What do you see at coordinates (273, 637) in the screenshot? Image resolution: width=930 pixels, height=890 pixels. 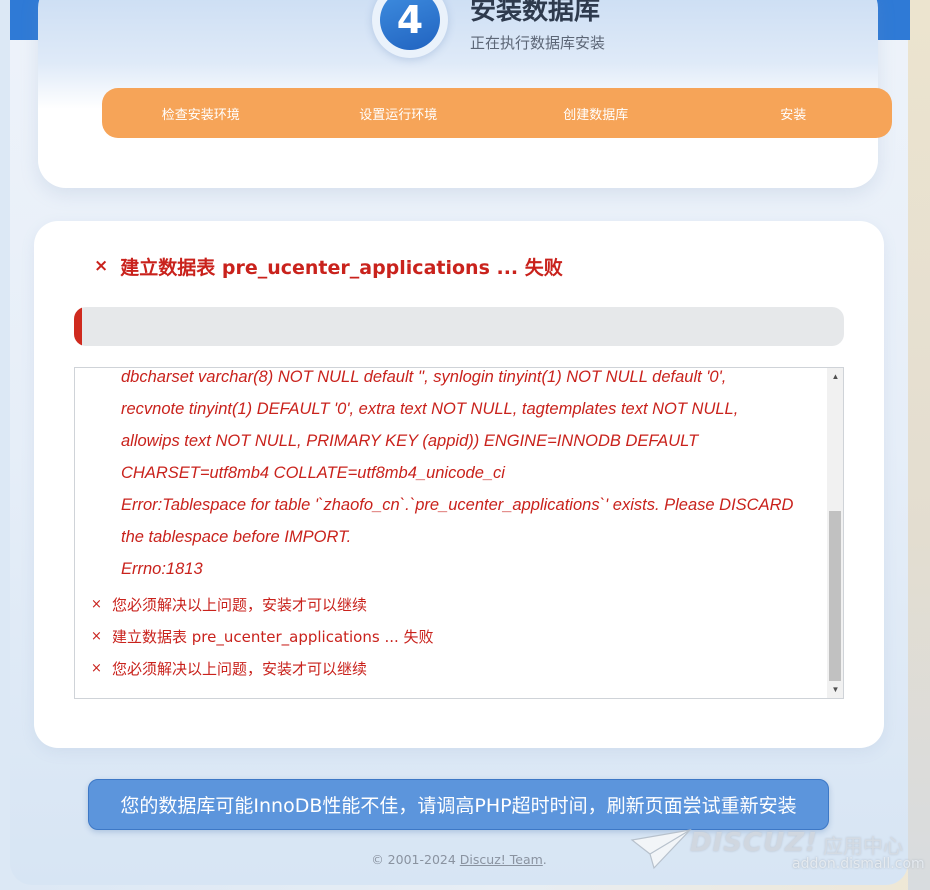 I see `log-error-text: 建立数据表 pre_ucenter_applications ... 失败` at bounding box center [273, 637].